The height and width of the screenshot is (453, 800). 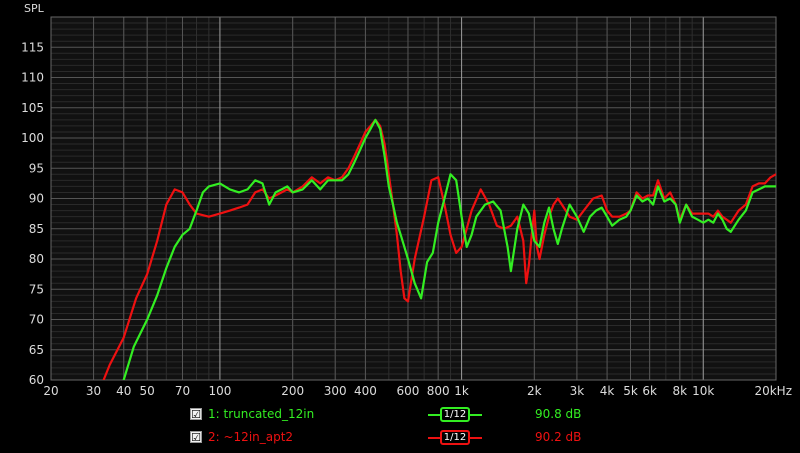 I want to click on trace-2-smoothing-label: 1/12, so click(x=455, y=437).